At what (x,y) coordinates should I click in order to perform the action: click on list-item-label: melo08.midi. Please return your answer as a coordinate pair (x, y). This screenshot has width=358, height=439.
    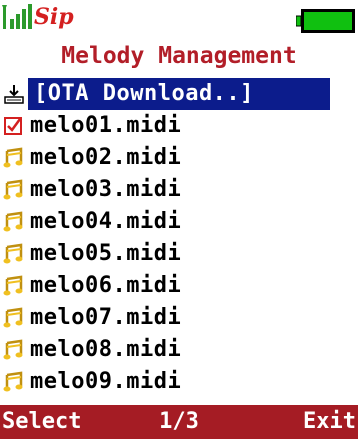
    Looking at the image, I should click on (106, 349).